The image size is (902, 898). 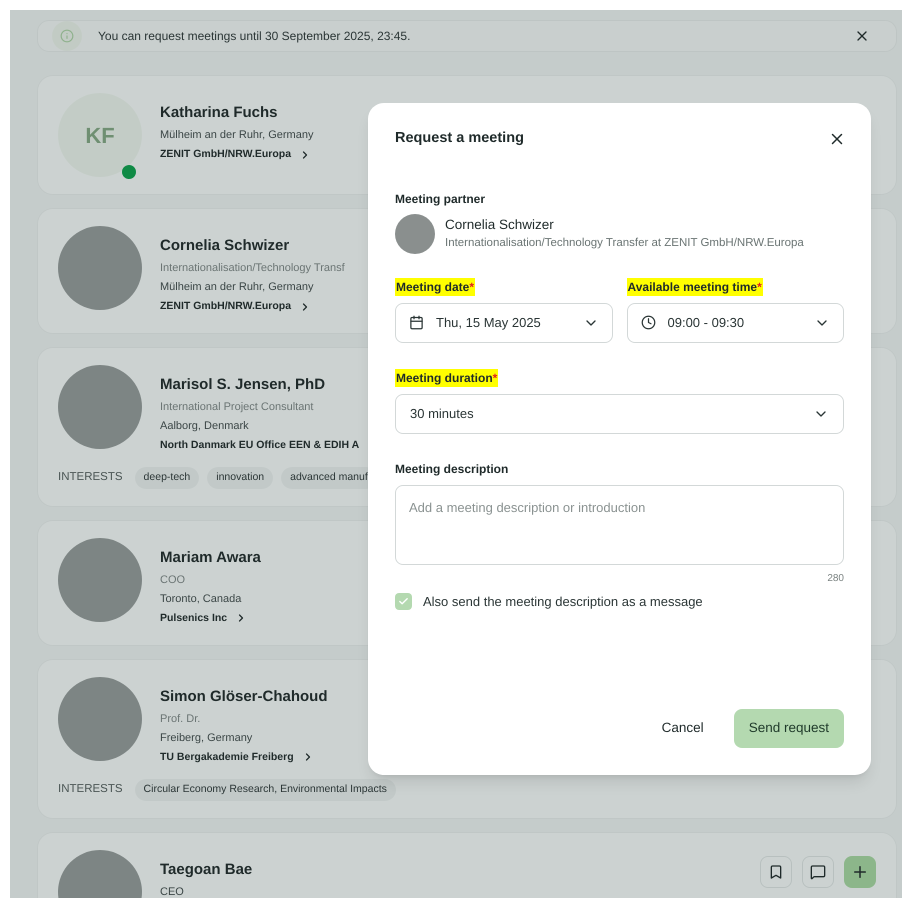 I want to click on field-label: Meeting date*, so click(x=435, y=287).